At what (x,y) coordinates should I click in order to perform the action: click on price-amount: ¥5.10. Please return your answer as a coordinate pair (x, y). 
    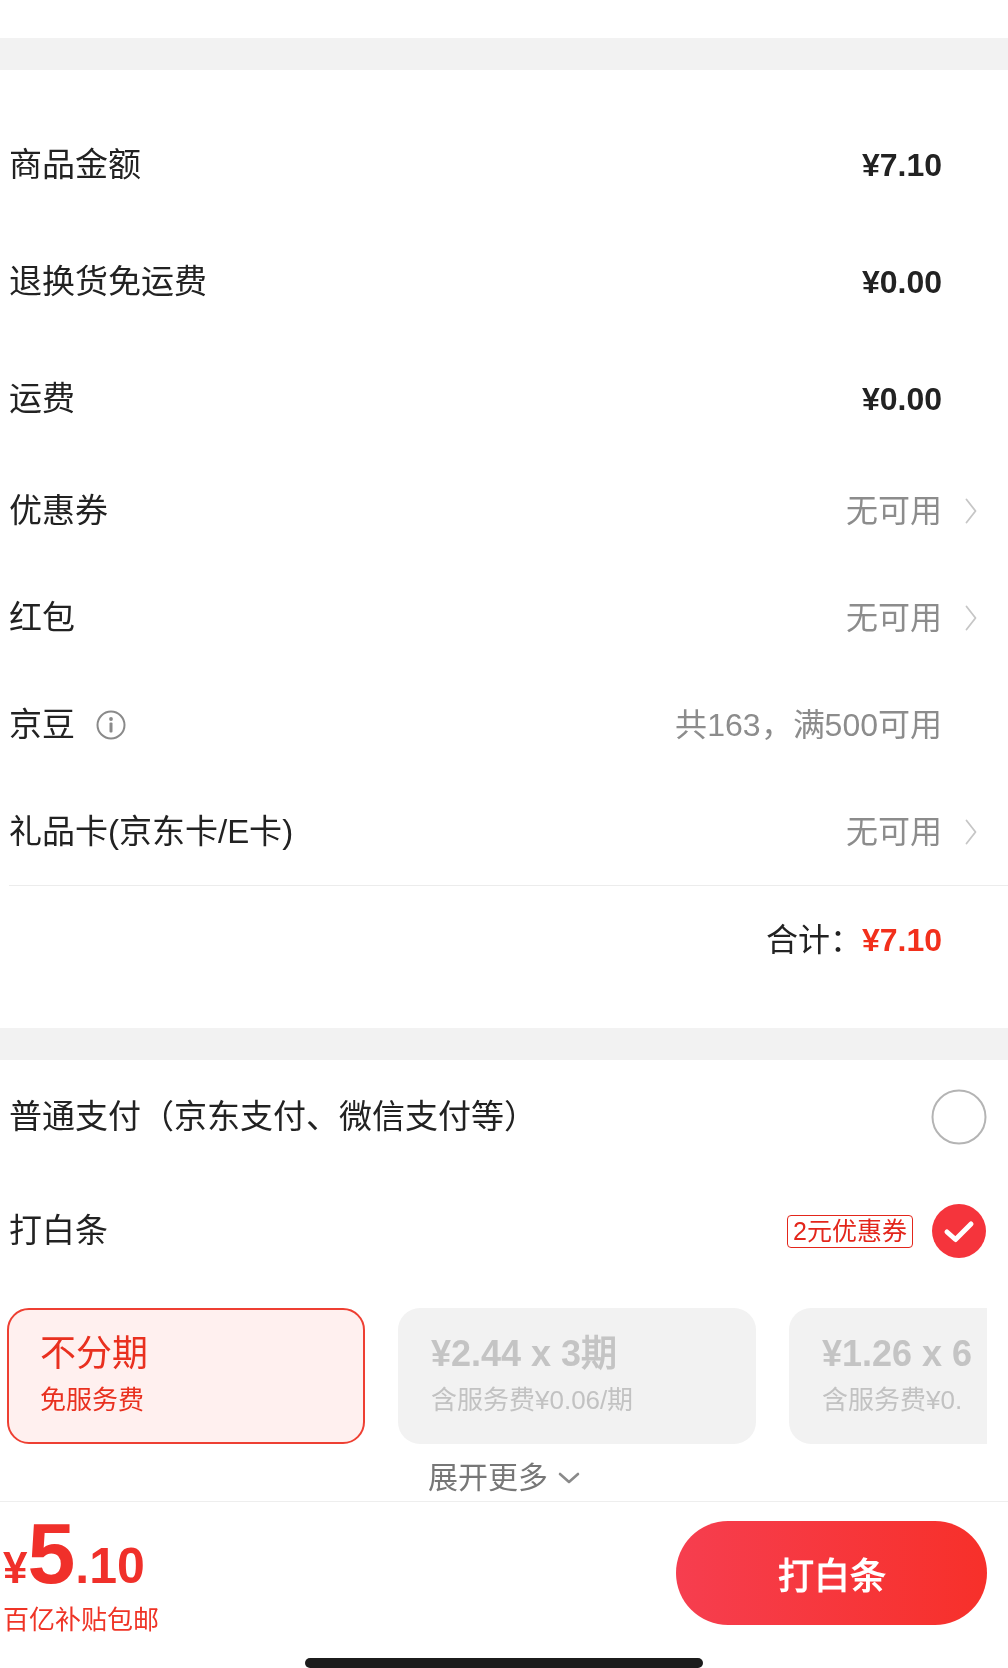
    Looking at the image, I should click on (74, 1553).